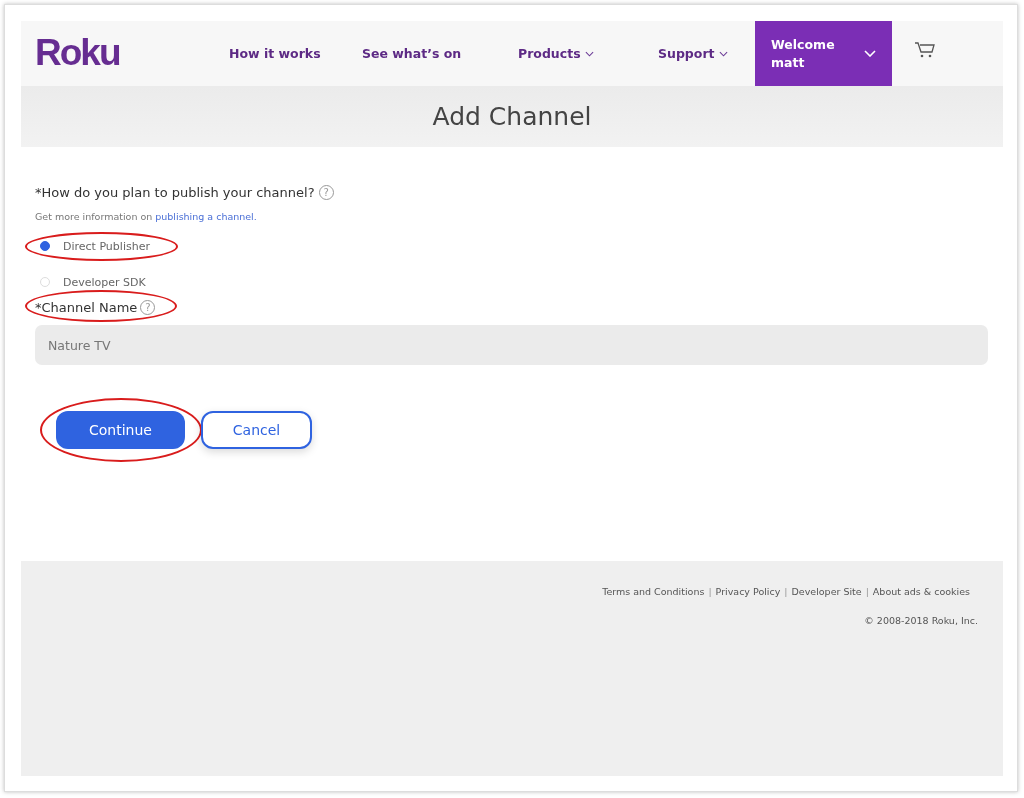 Image resolution: width=1024 pixels, height=798 pixels. Describe the element at coordinates (120, 430) in the screenshot. I see `continue-button: Continue` at that location.